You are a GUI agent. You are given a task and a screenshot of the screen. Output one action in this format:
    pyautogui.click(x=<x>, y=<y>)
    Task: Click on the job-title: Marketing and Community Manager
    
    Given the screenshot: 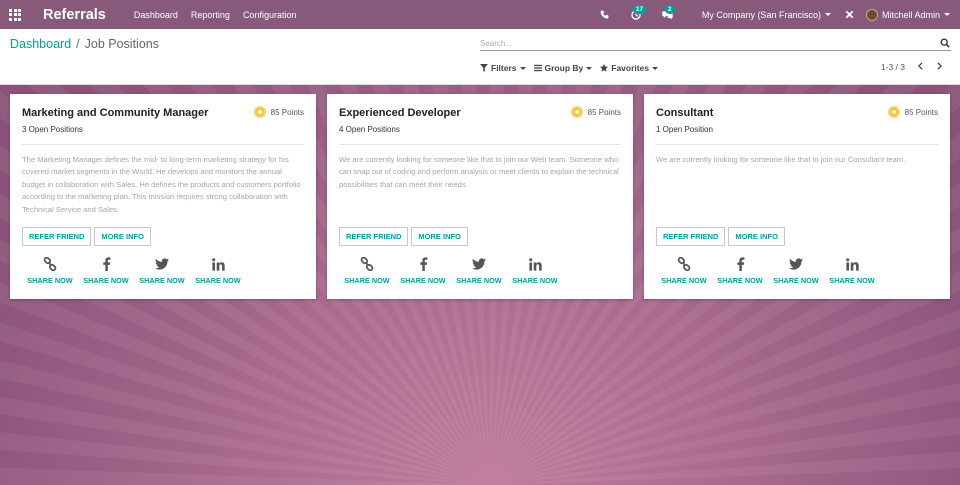 What is the action you would take?
    pyautogui.click(x=115, y=113)
    